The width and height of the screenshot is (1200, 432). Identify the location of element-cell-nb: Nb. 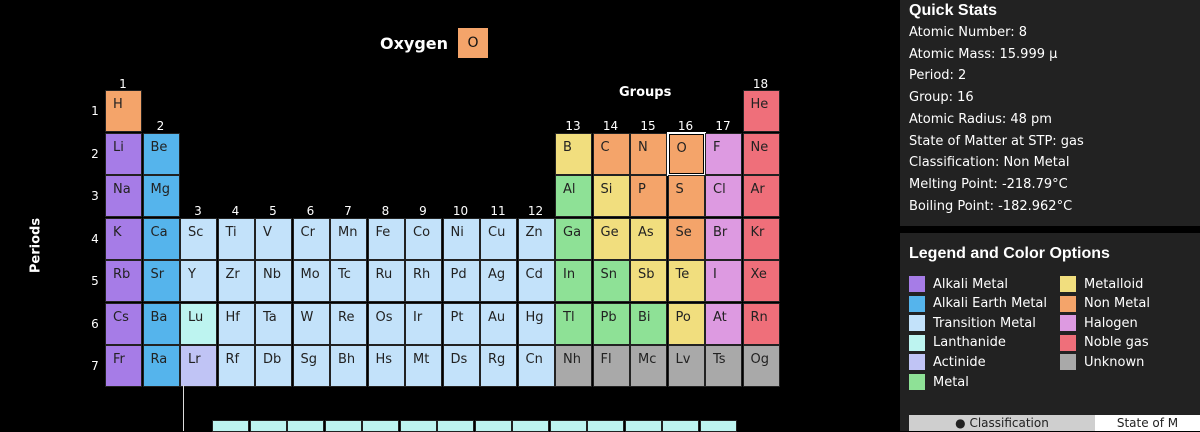
(273, 281).